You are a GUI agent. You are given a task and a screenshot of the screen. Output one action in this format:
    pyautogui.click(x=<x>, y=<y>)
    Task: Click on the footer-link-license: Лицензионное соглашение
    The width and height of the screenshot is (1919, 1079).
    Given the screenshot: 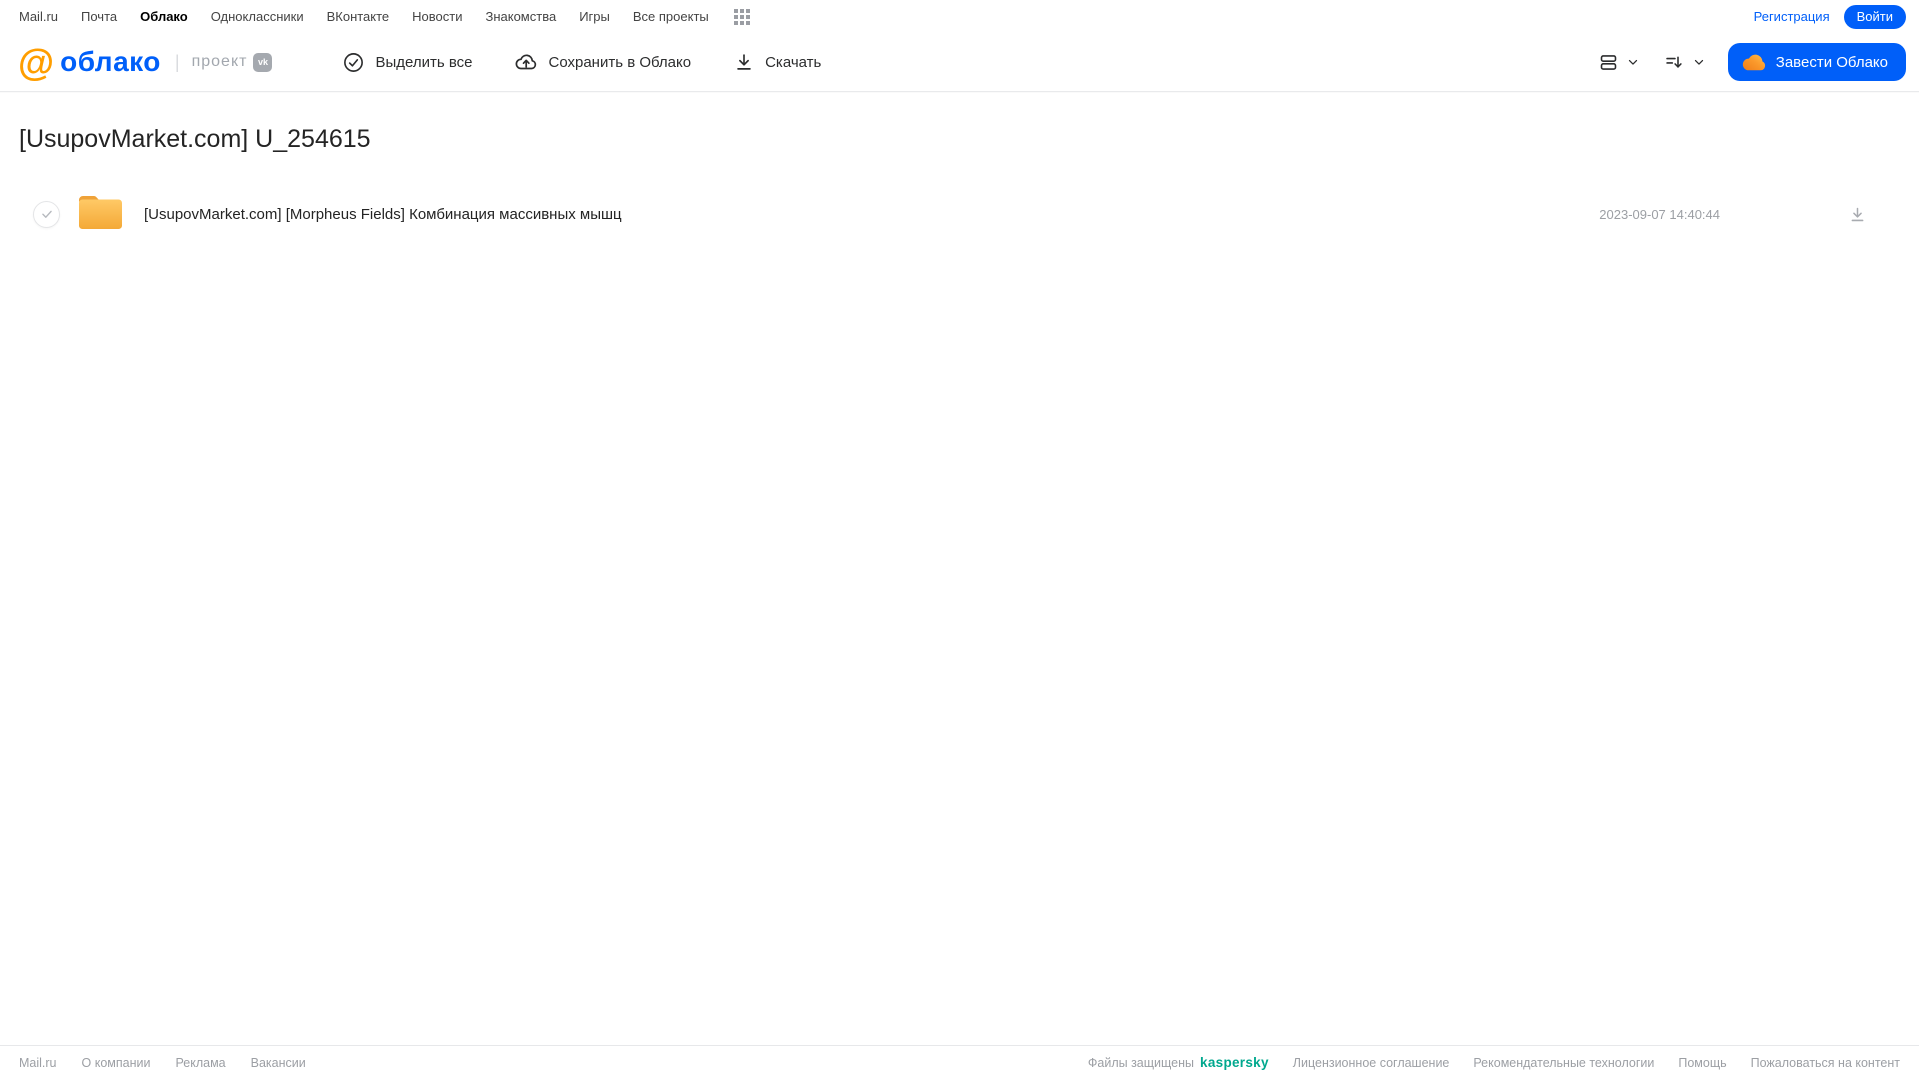 What is the action you would take?
    pyautogui.click(x=1371, y=1063)
    